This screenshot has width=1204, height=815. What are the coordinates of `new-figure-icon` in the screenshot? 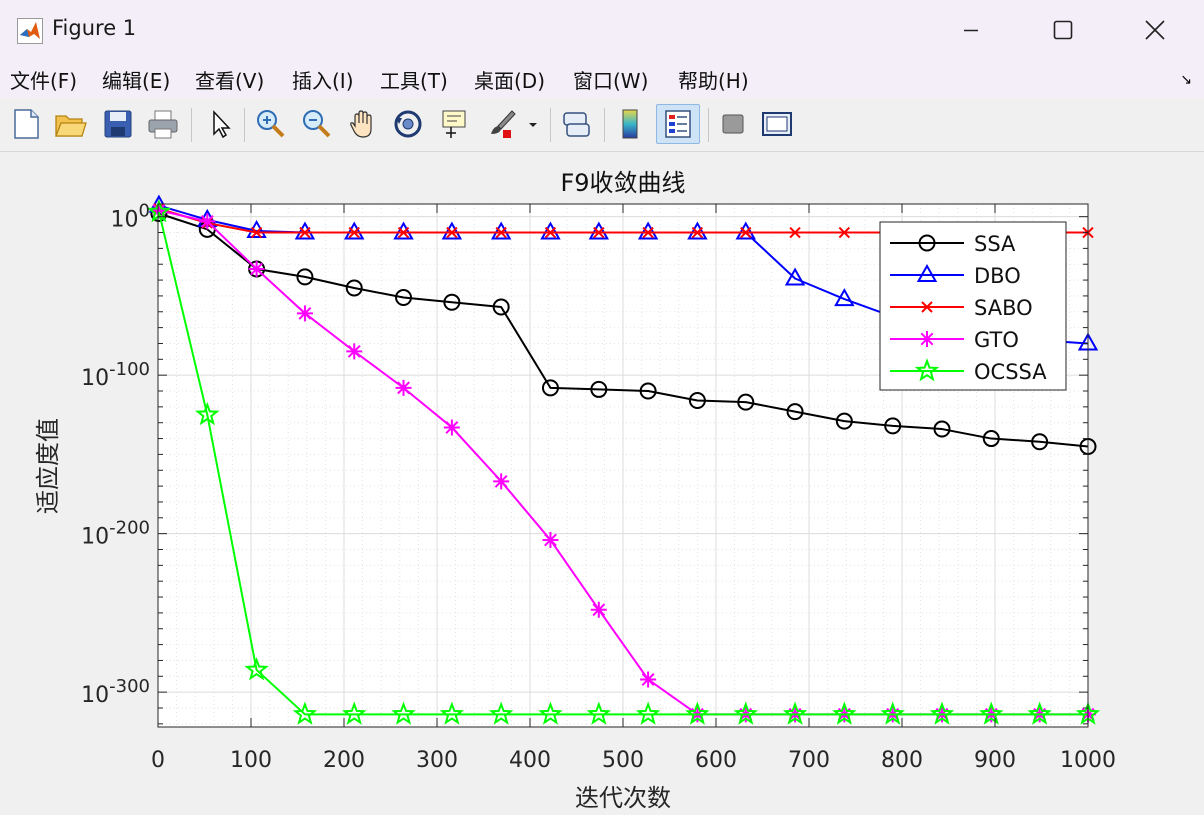 It's located at (26, 124).